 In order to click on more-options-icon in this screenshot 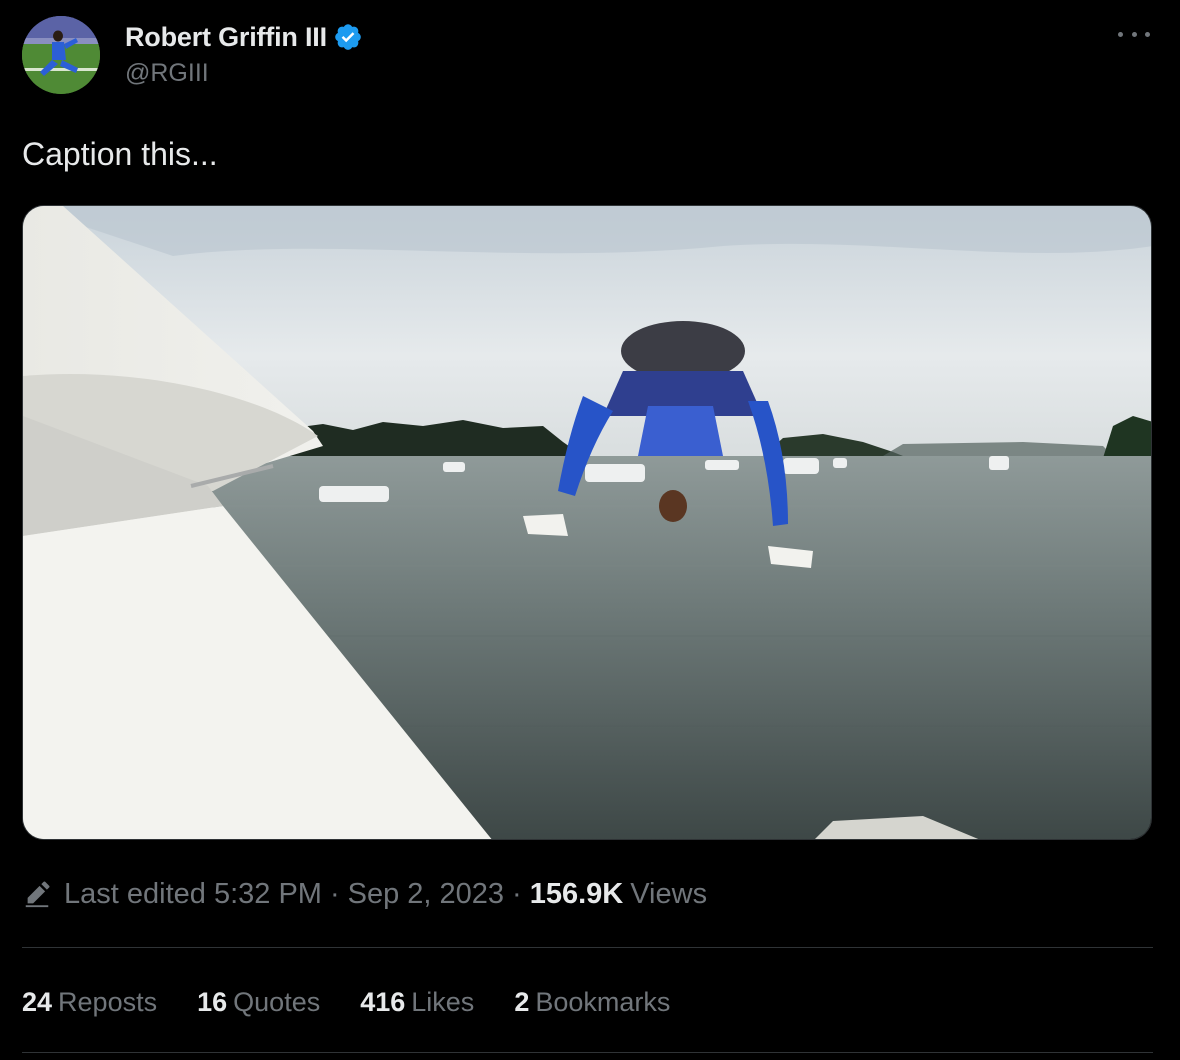, I will do `click(1134, 34)`.